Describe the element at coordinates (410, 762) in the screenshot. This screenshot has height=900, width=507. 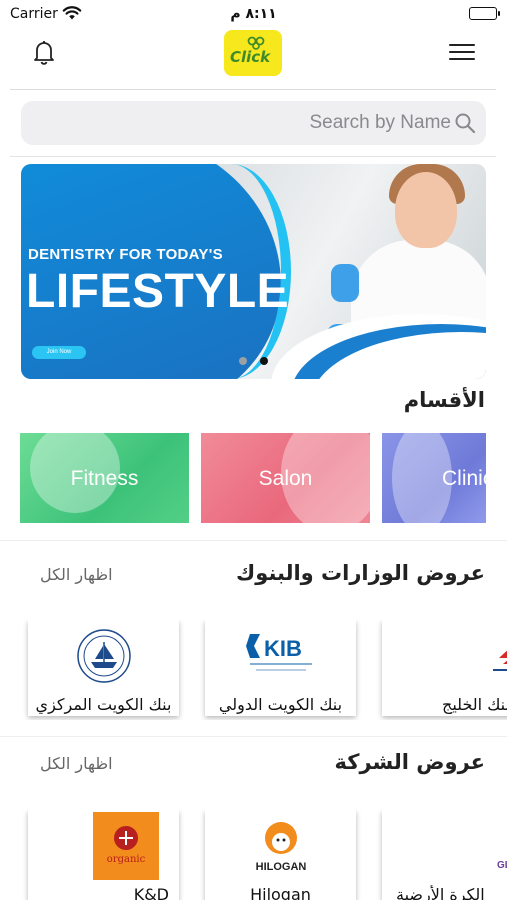
I see `company-offers-title: عروض الشركة` at that location.